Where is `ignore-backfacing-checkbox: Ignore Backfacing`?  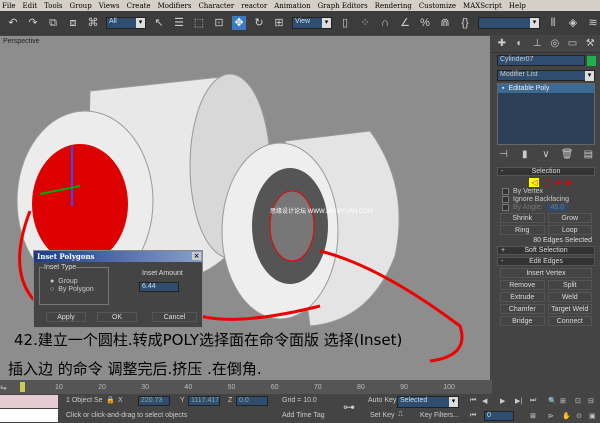 ignore-backfacing-checkbox: Ignore Backfacing is located at coordinates (546, 199).